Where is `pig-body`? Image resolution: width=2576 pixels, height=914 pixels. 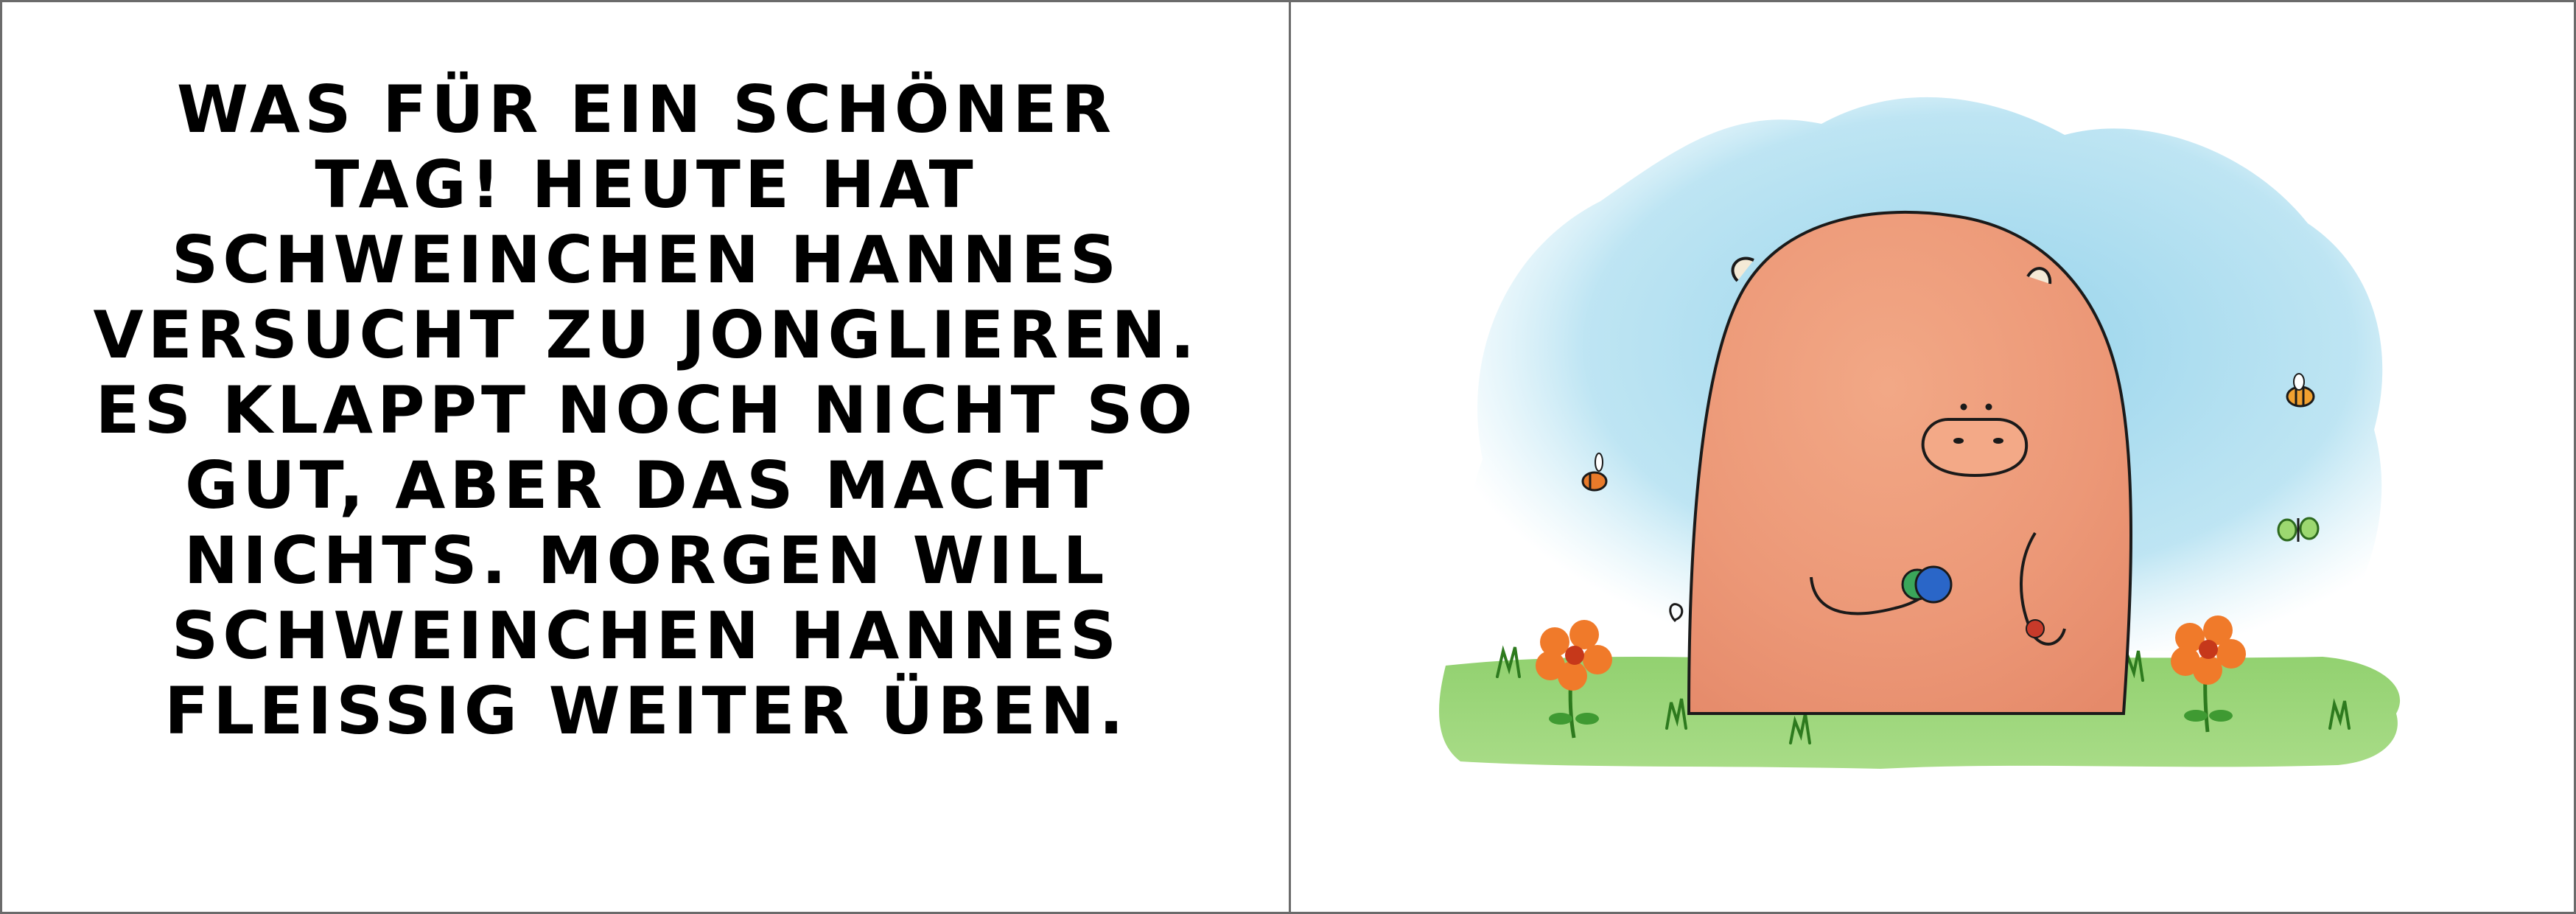
pig-body is located at coordinates (1909, 462).